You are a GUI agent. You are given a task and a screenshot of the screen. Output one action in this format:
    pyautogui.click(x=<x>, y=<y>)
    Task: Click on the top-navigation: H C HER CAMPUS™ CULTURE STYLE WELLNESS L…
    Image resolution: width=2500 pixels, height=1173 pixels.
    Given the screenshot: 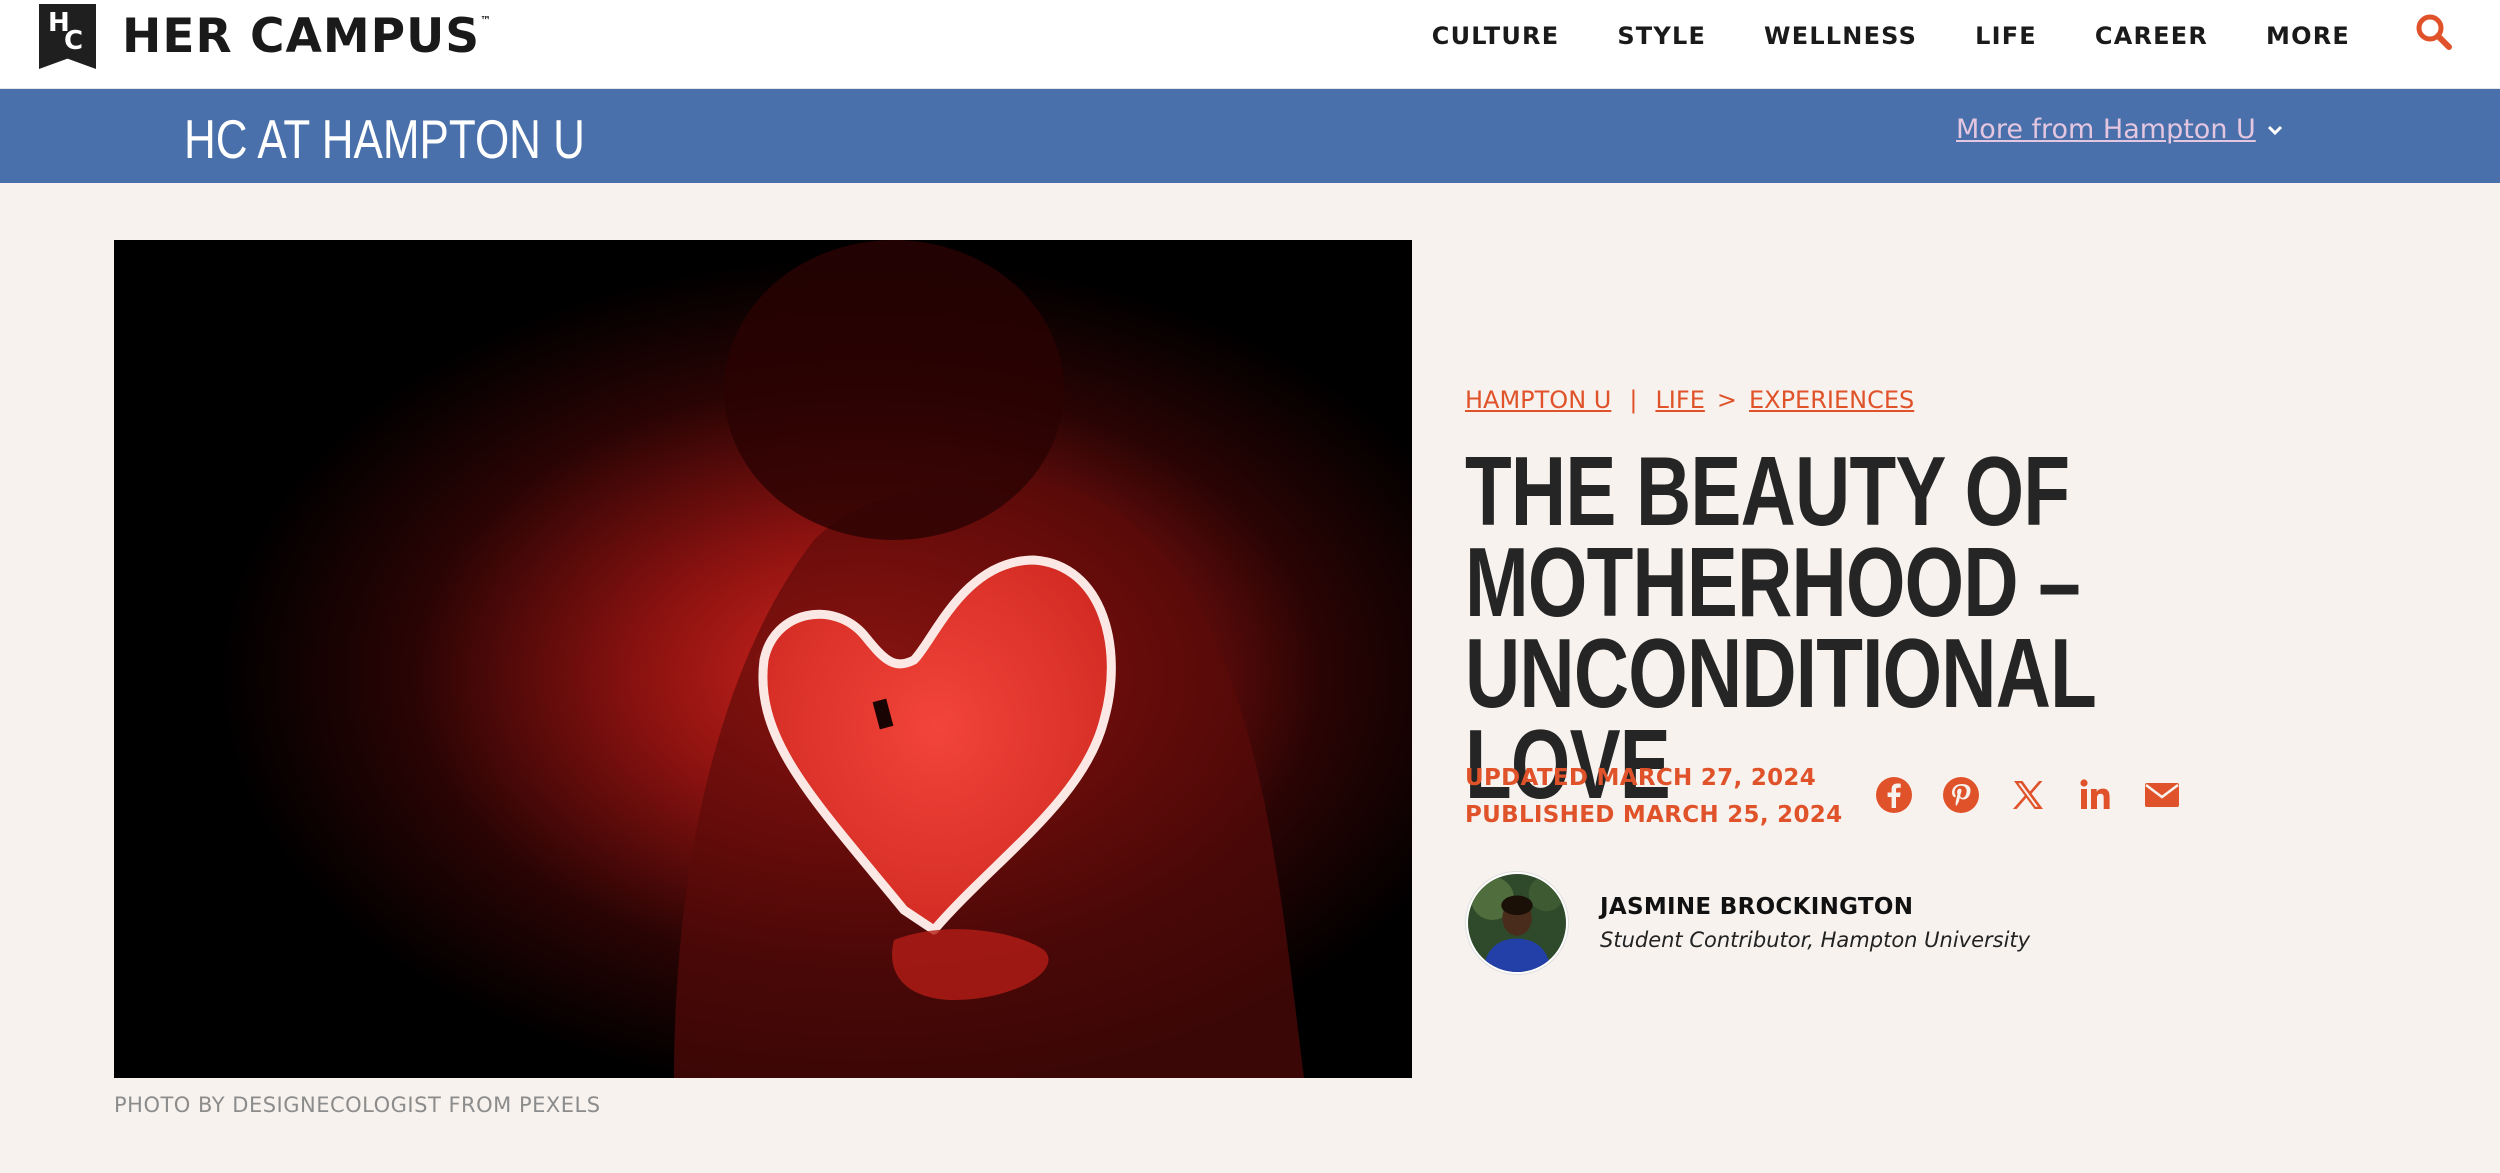 What is the action you would take?
    pyautogui.click(x=1250, y=44)
    